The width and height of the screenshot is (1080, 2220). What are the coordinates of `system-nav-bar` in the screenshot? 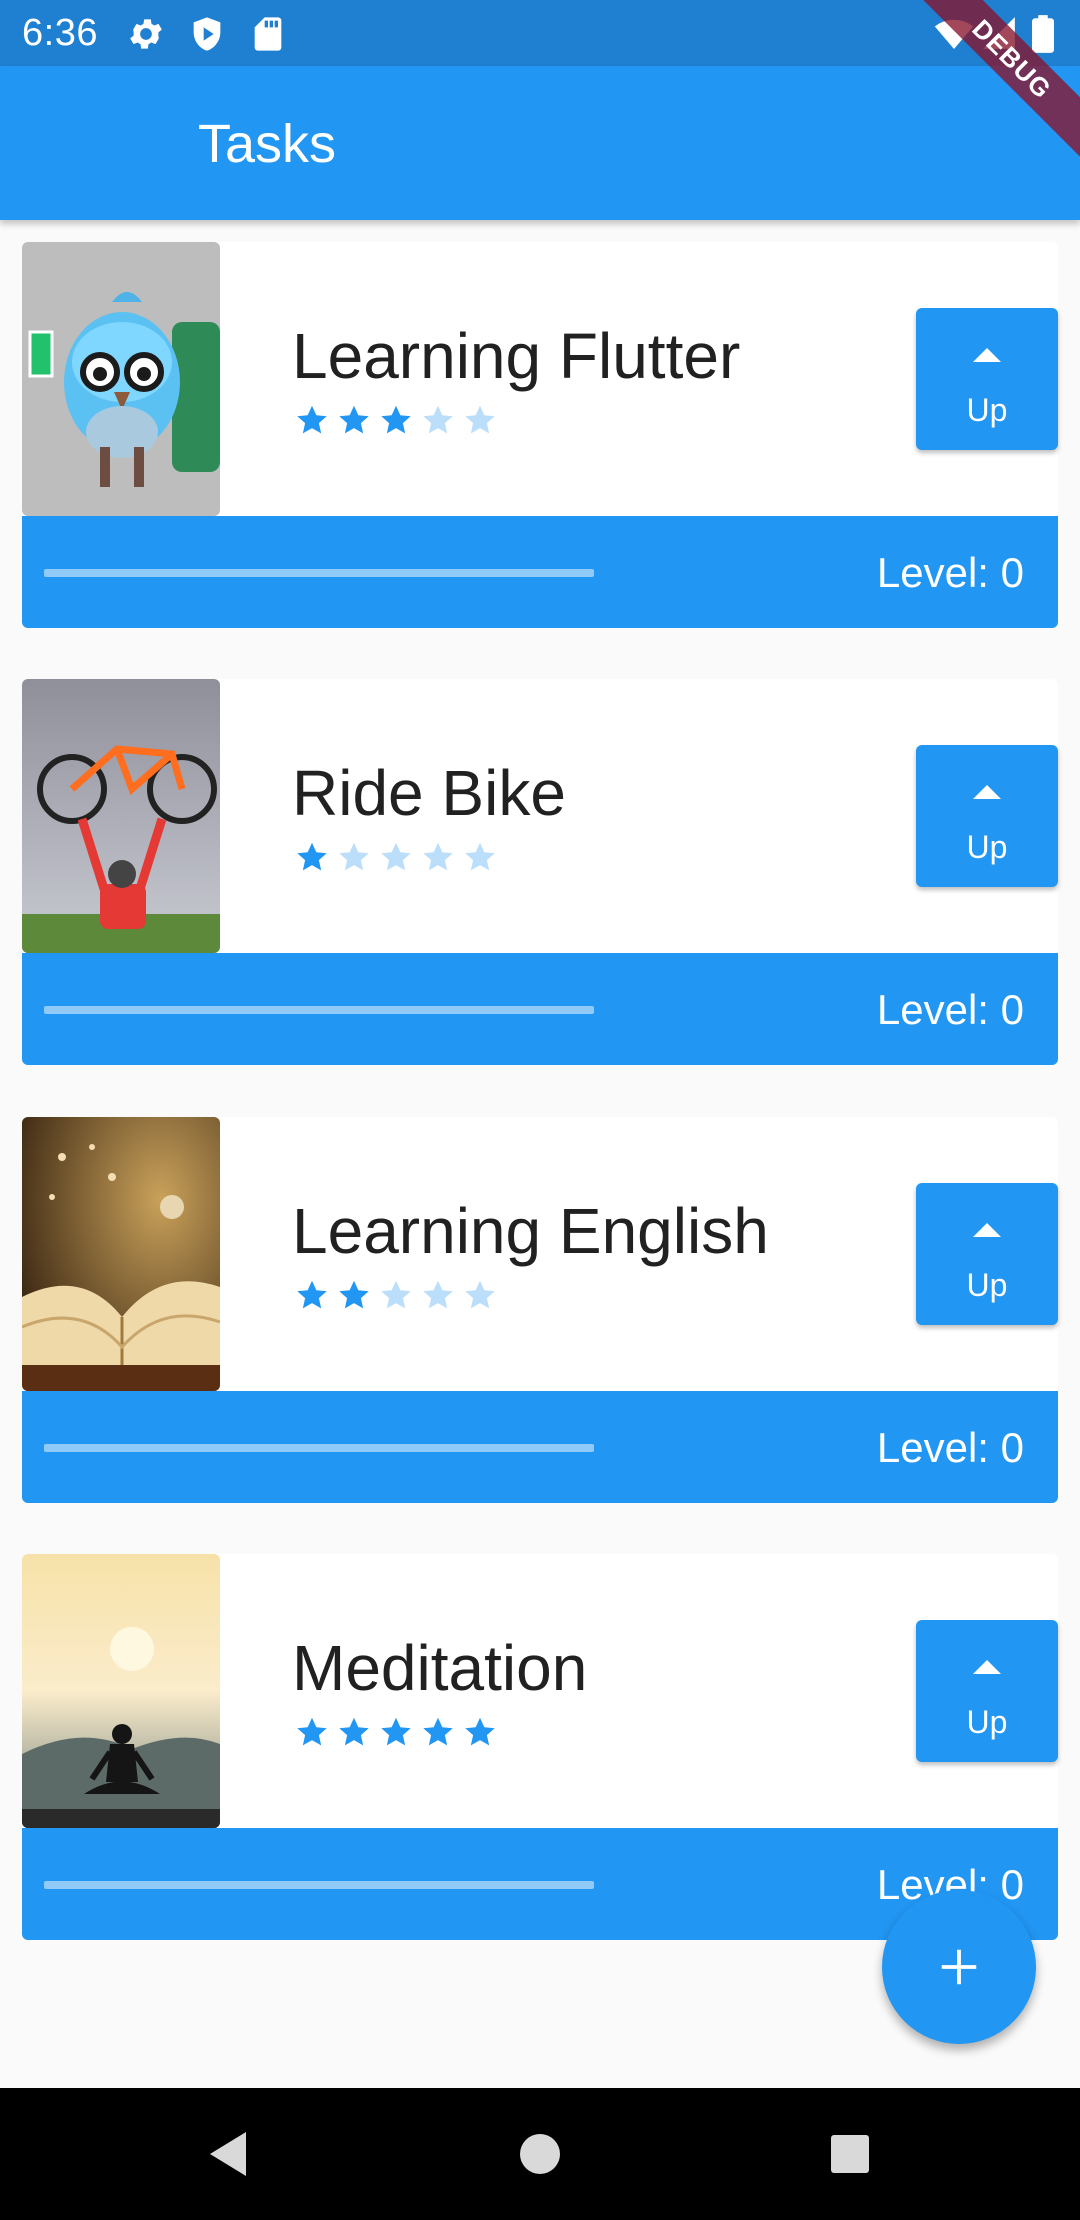 It's located at (540, 2154).